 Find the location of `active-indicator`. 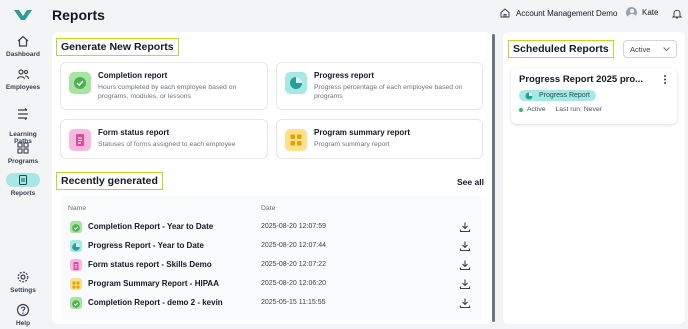

active-indicator is located at coordinates (23, 180).